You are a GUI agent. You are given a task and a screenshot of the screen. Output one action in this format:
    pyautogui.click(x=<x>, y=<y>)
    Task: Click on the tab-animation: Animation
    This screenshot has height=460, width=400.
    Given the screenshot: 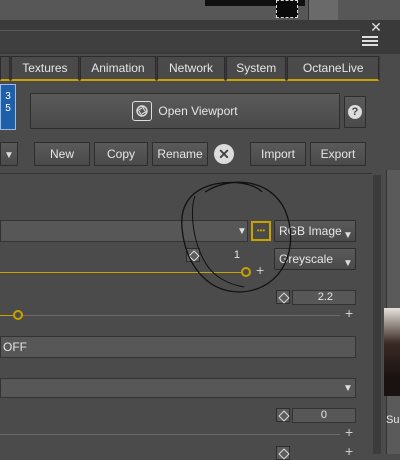 What is the action you would take?
    pyautogui.click(x=117, y=68)
    